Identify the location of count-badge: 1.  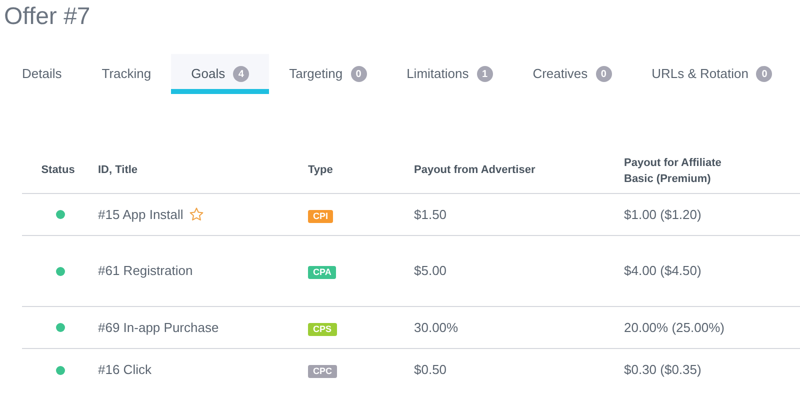
(484, 74).